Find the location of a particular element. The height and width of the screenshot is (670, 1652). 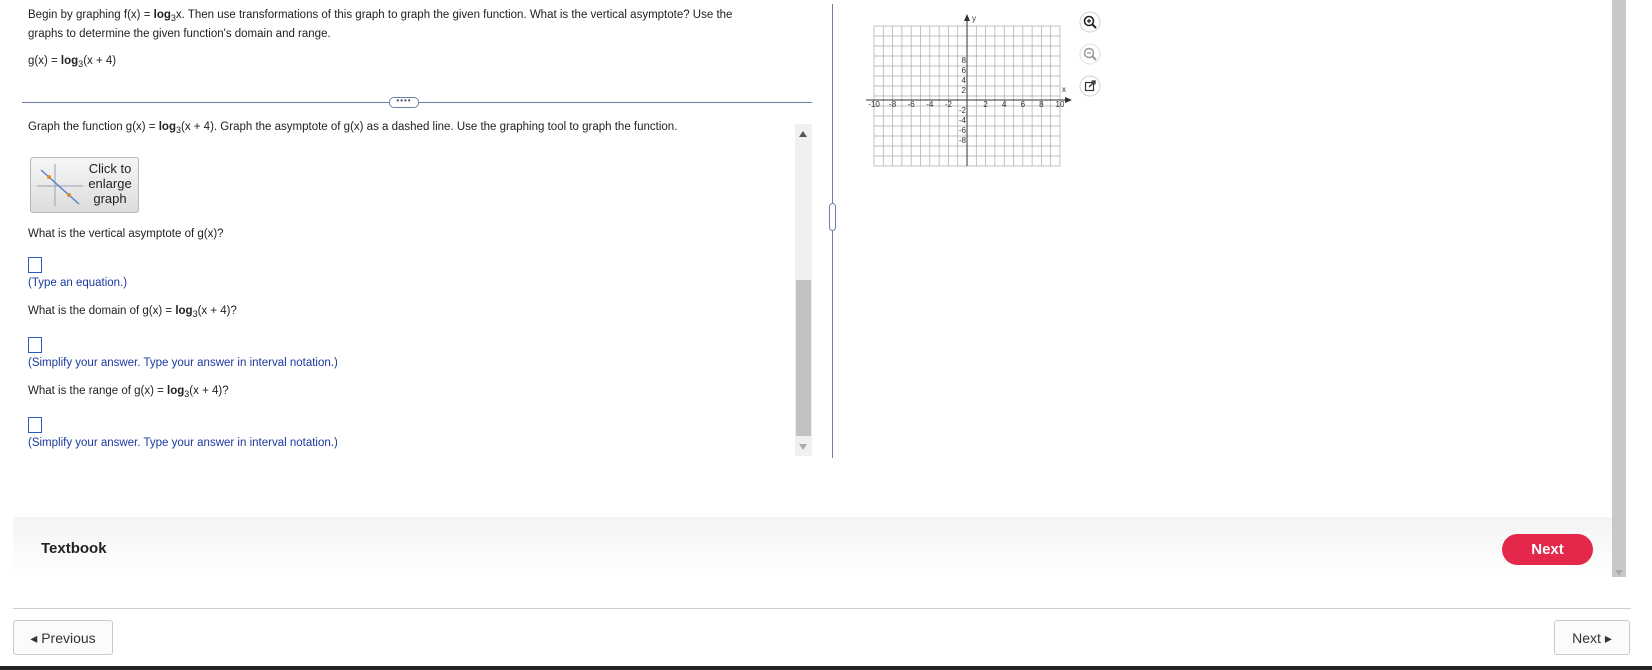

panel-scroll-thumb is located at coordinates (803, 358).